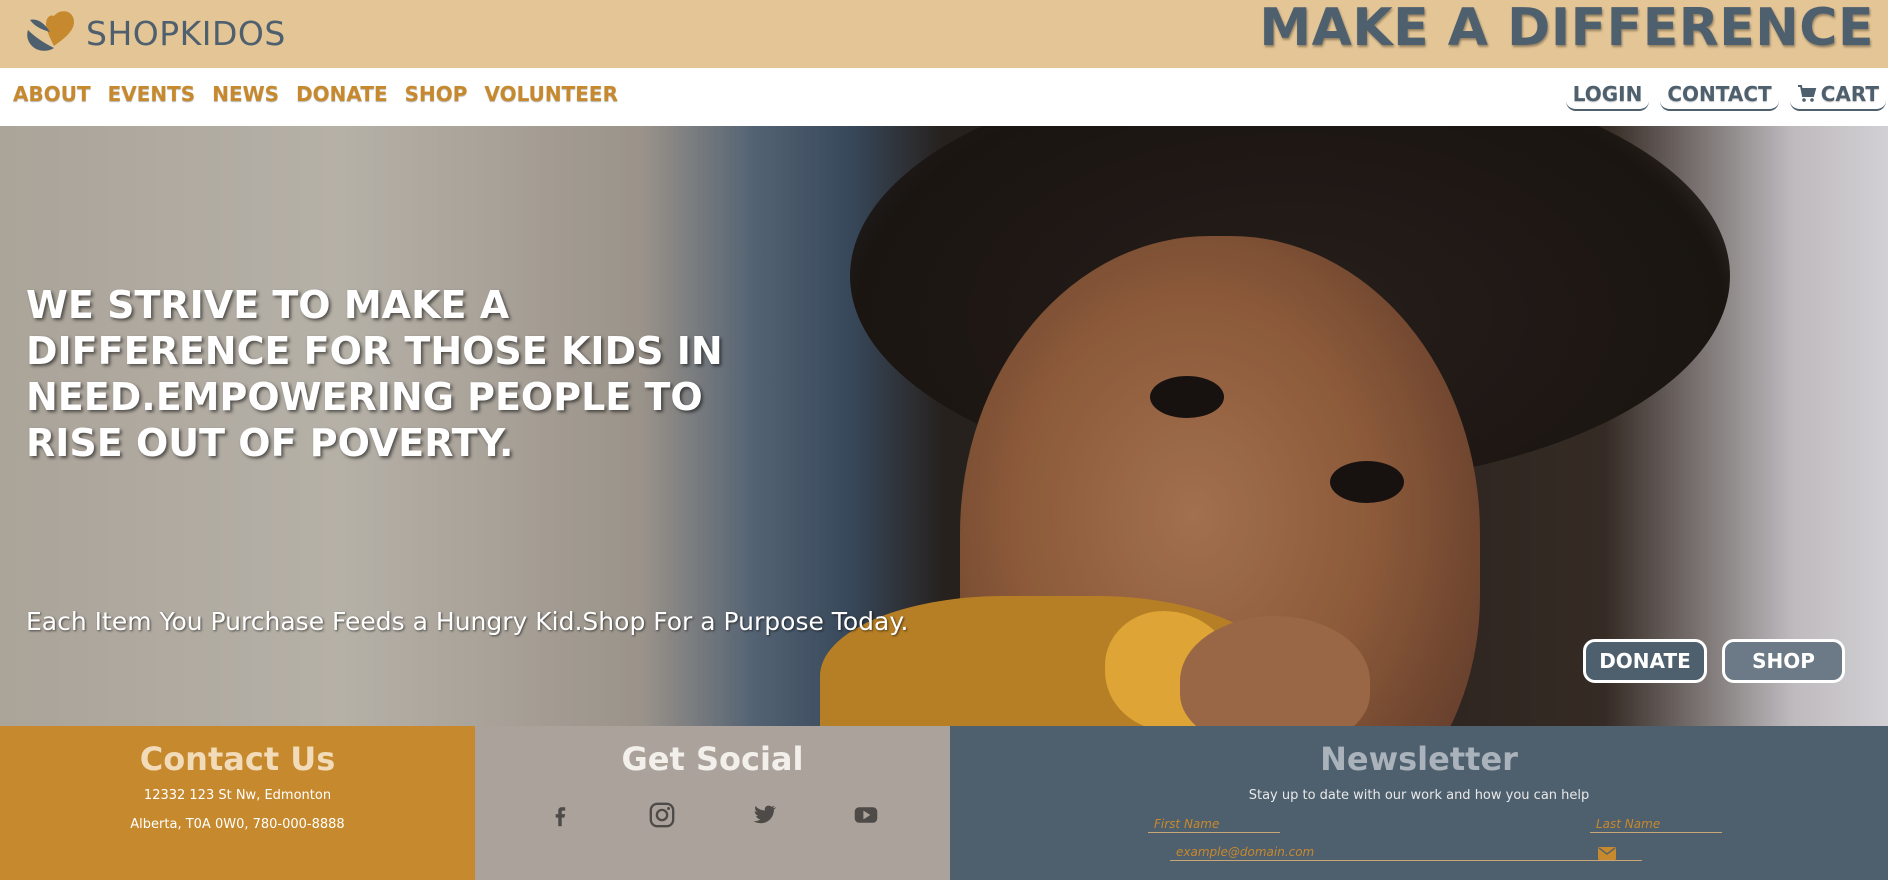  Describe the element at coordinates (1849, 94) in the screenshot. I see `cart-label: CART` at that location.